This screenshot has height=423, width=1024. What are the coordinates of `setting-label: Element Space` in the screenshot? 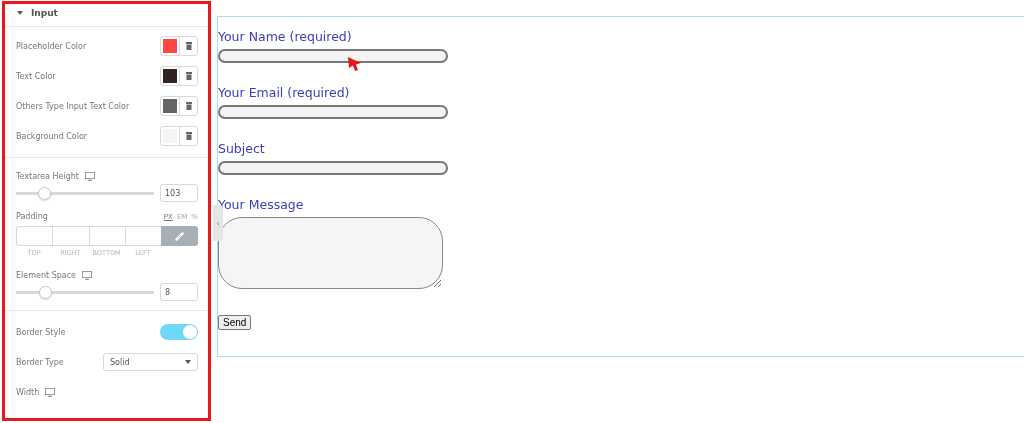 It's located at (46, 275).